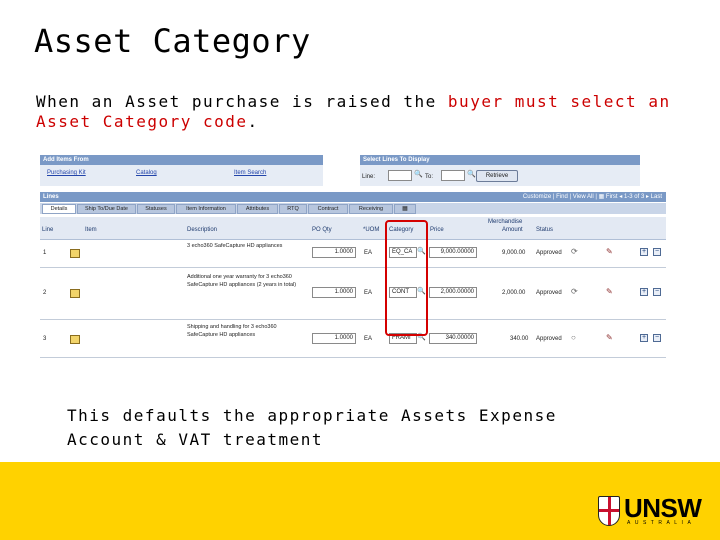 The width and height of the screenshot is (720, 540). I want to click on col-price: Price, so click(437, 230).